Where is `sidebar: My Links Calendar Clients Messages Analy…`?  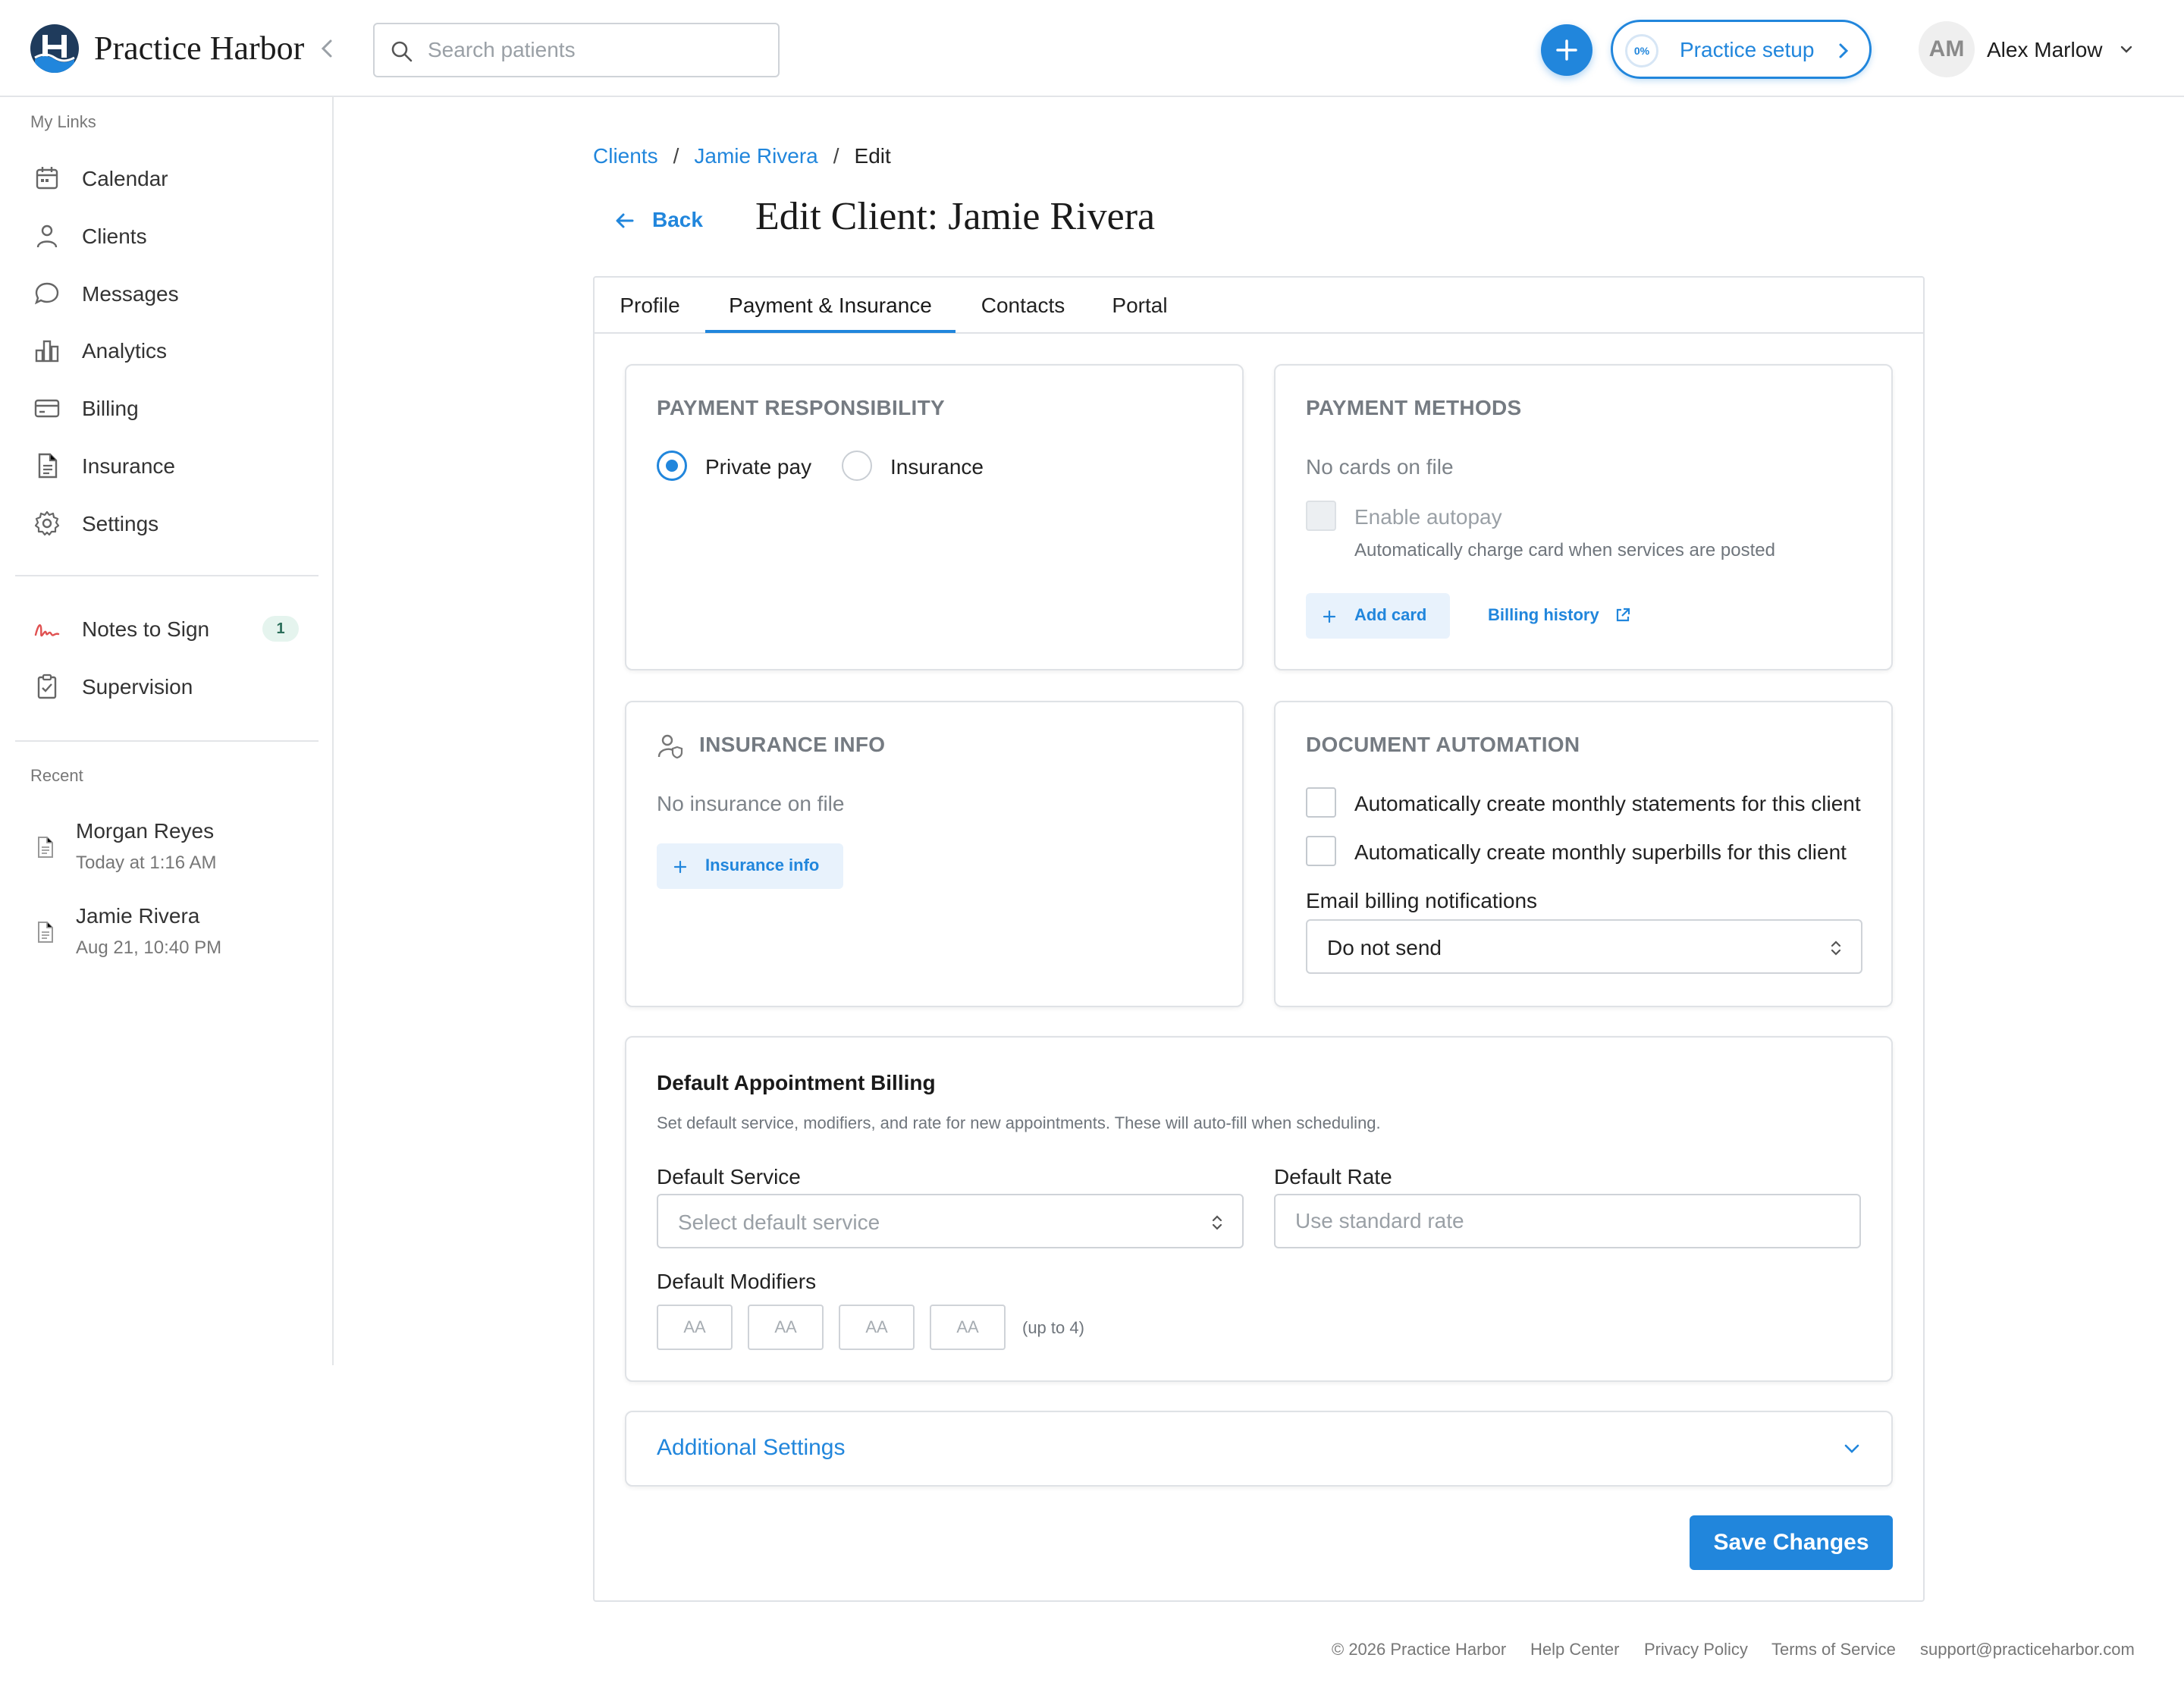 sidebar: My Links Calendar Clients Messages Analy… is located at coordinates (167, 731).